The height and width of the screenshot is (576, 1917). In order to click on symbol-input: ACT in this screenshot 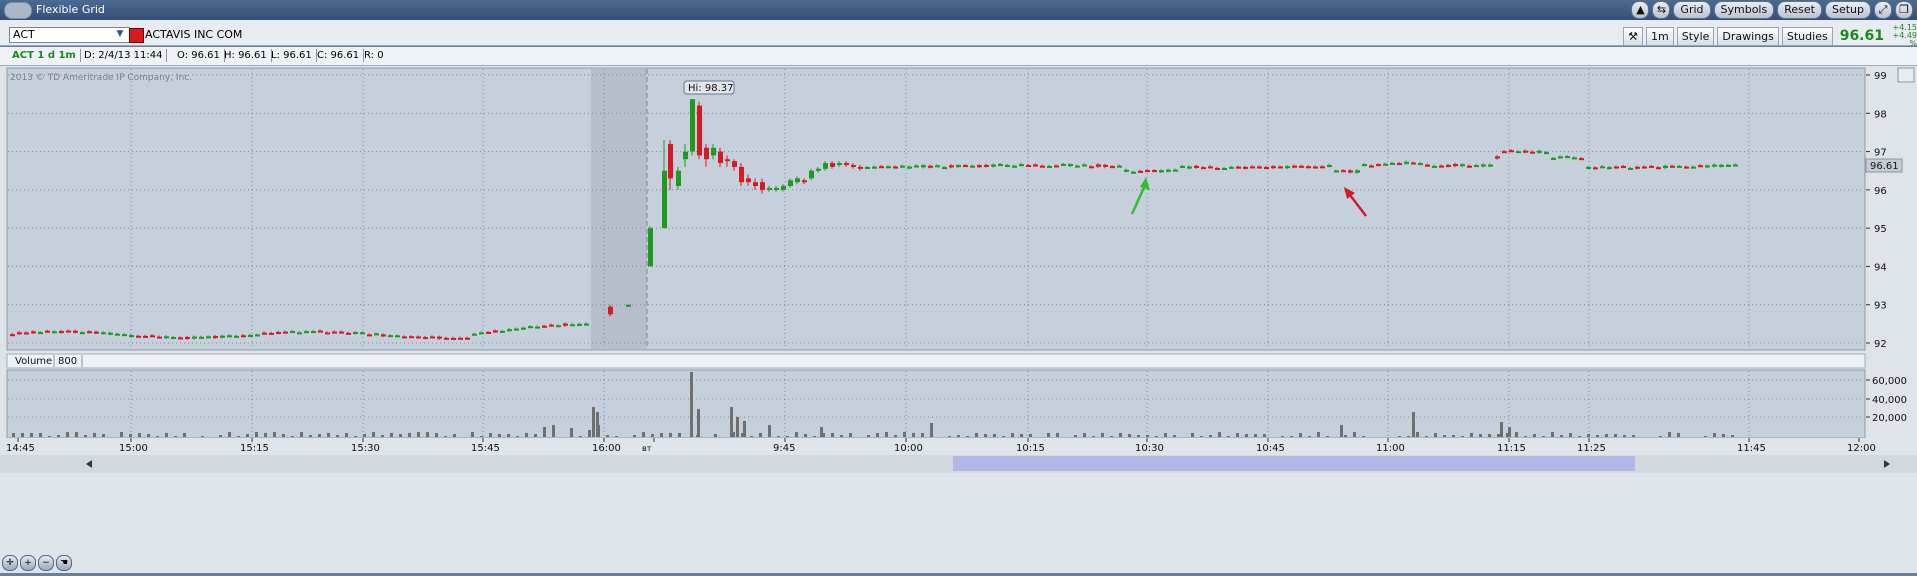, I will do `click(69, 35)`.